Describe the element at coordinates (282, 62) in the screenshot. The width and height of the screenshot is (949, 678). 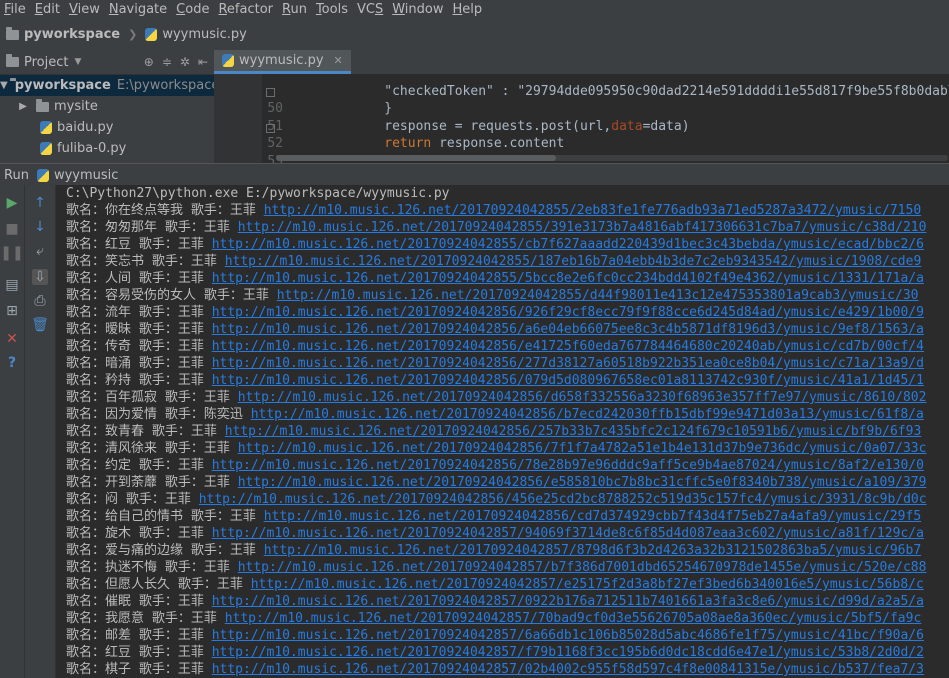
I see `editor-tab-wyymusic: wyymusic.py ✕` at that location.